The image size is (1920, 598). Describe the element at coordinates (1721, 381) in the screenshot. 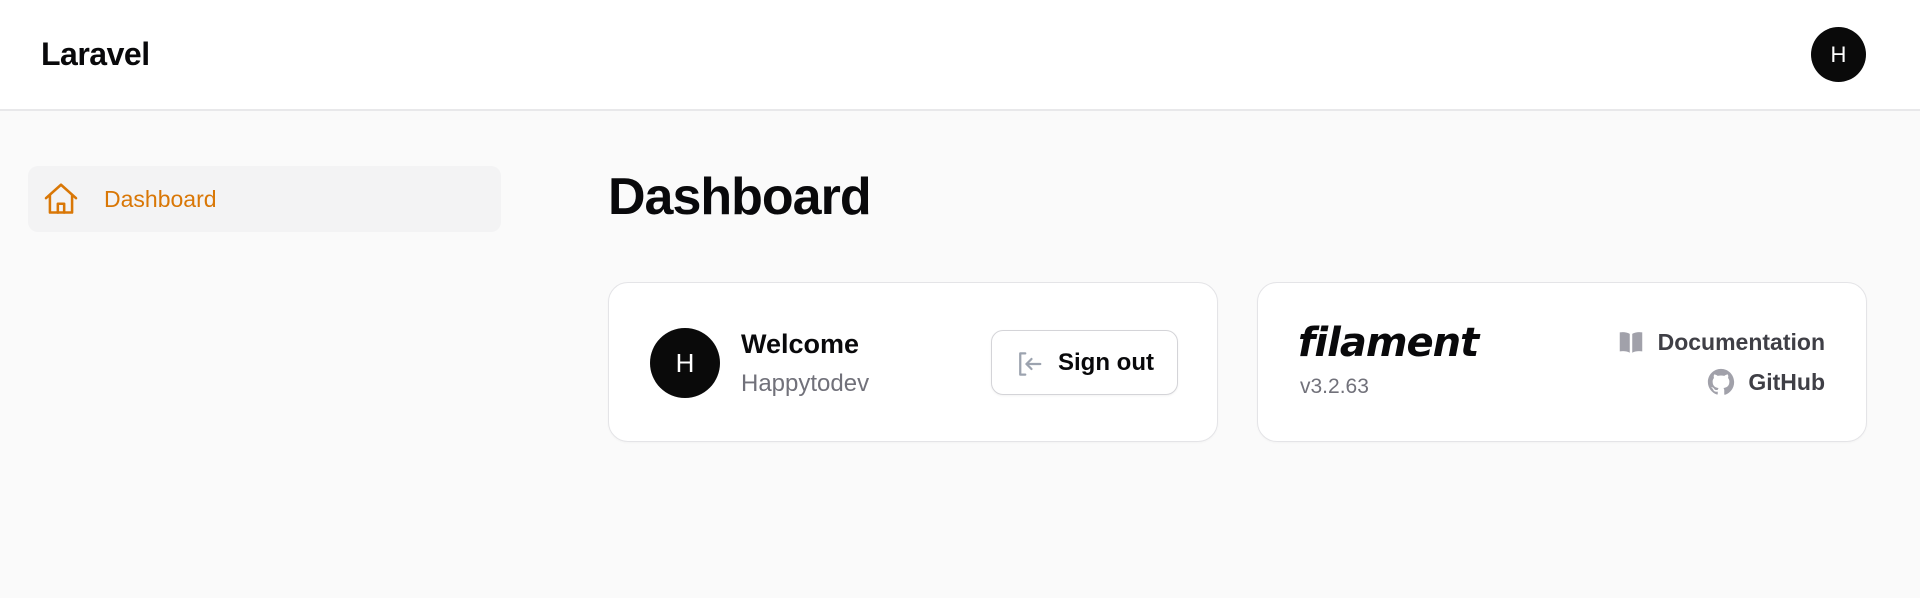

I see `github-icon` at that location.